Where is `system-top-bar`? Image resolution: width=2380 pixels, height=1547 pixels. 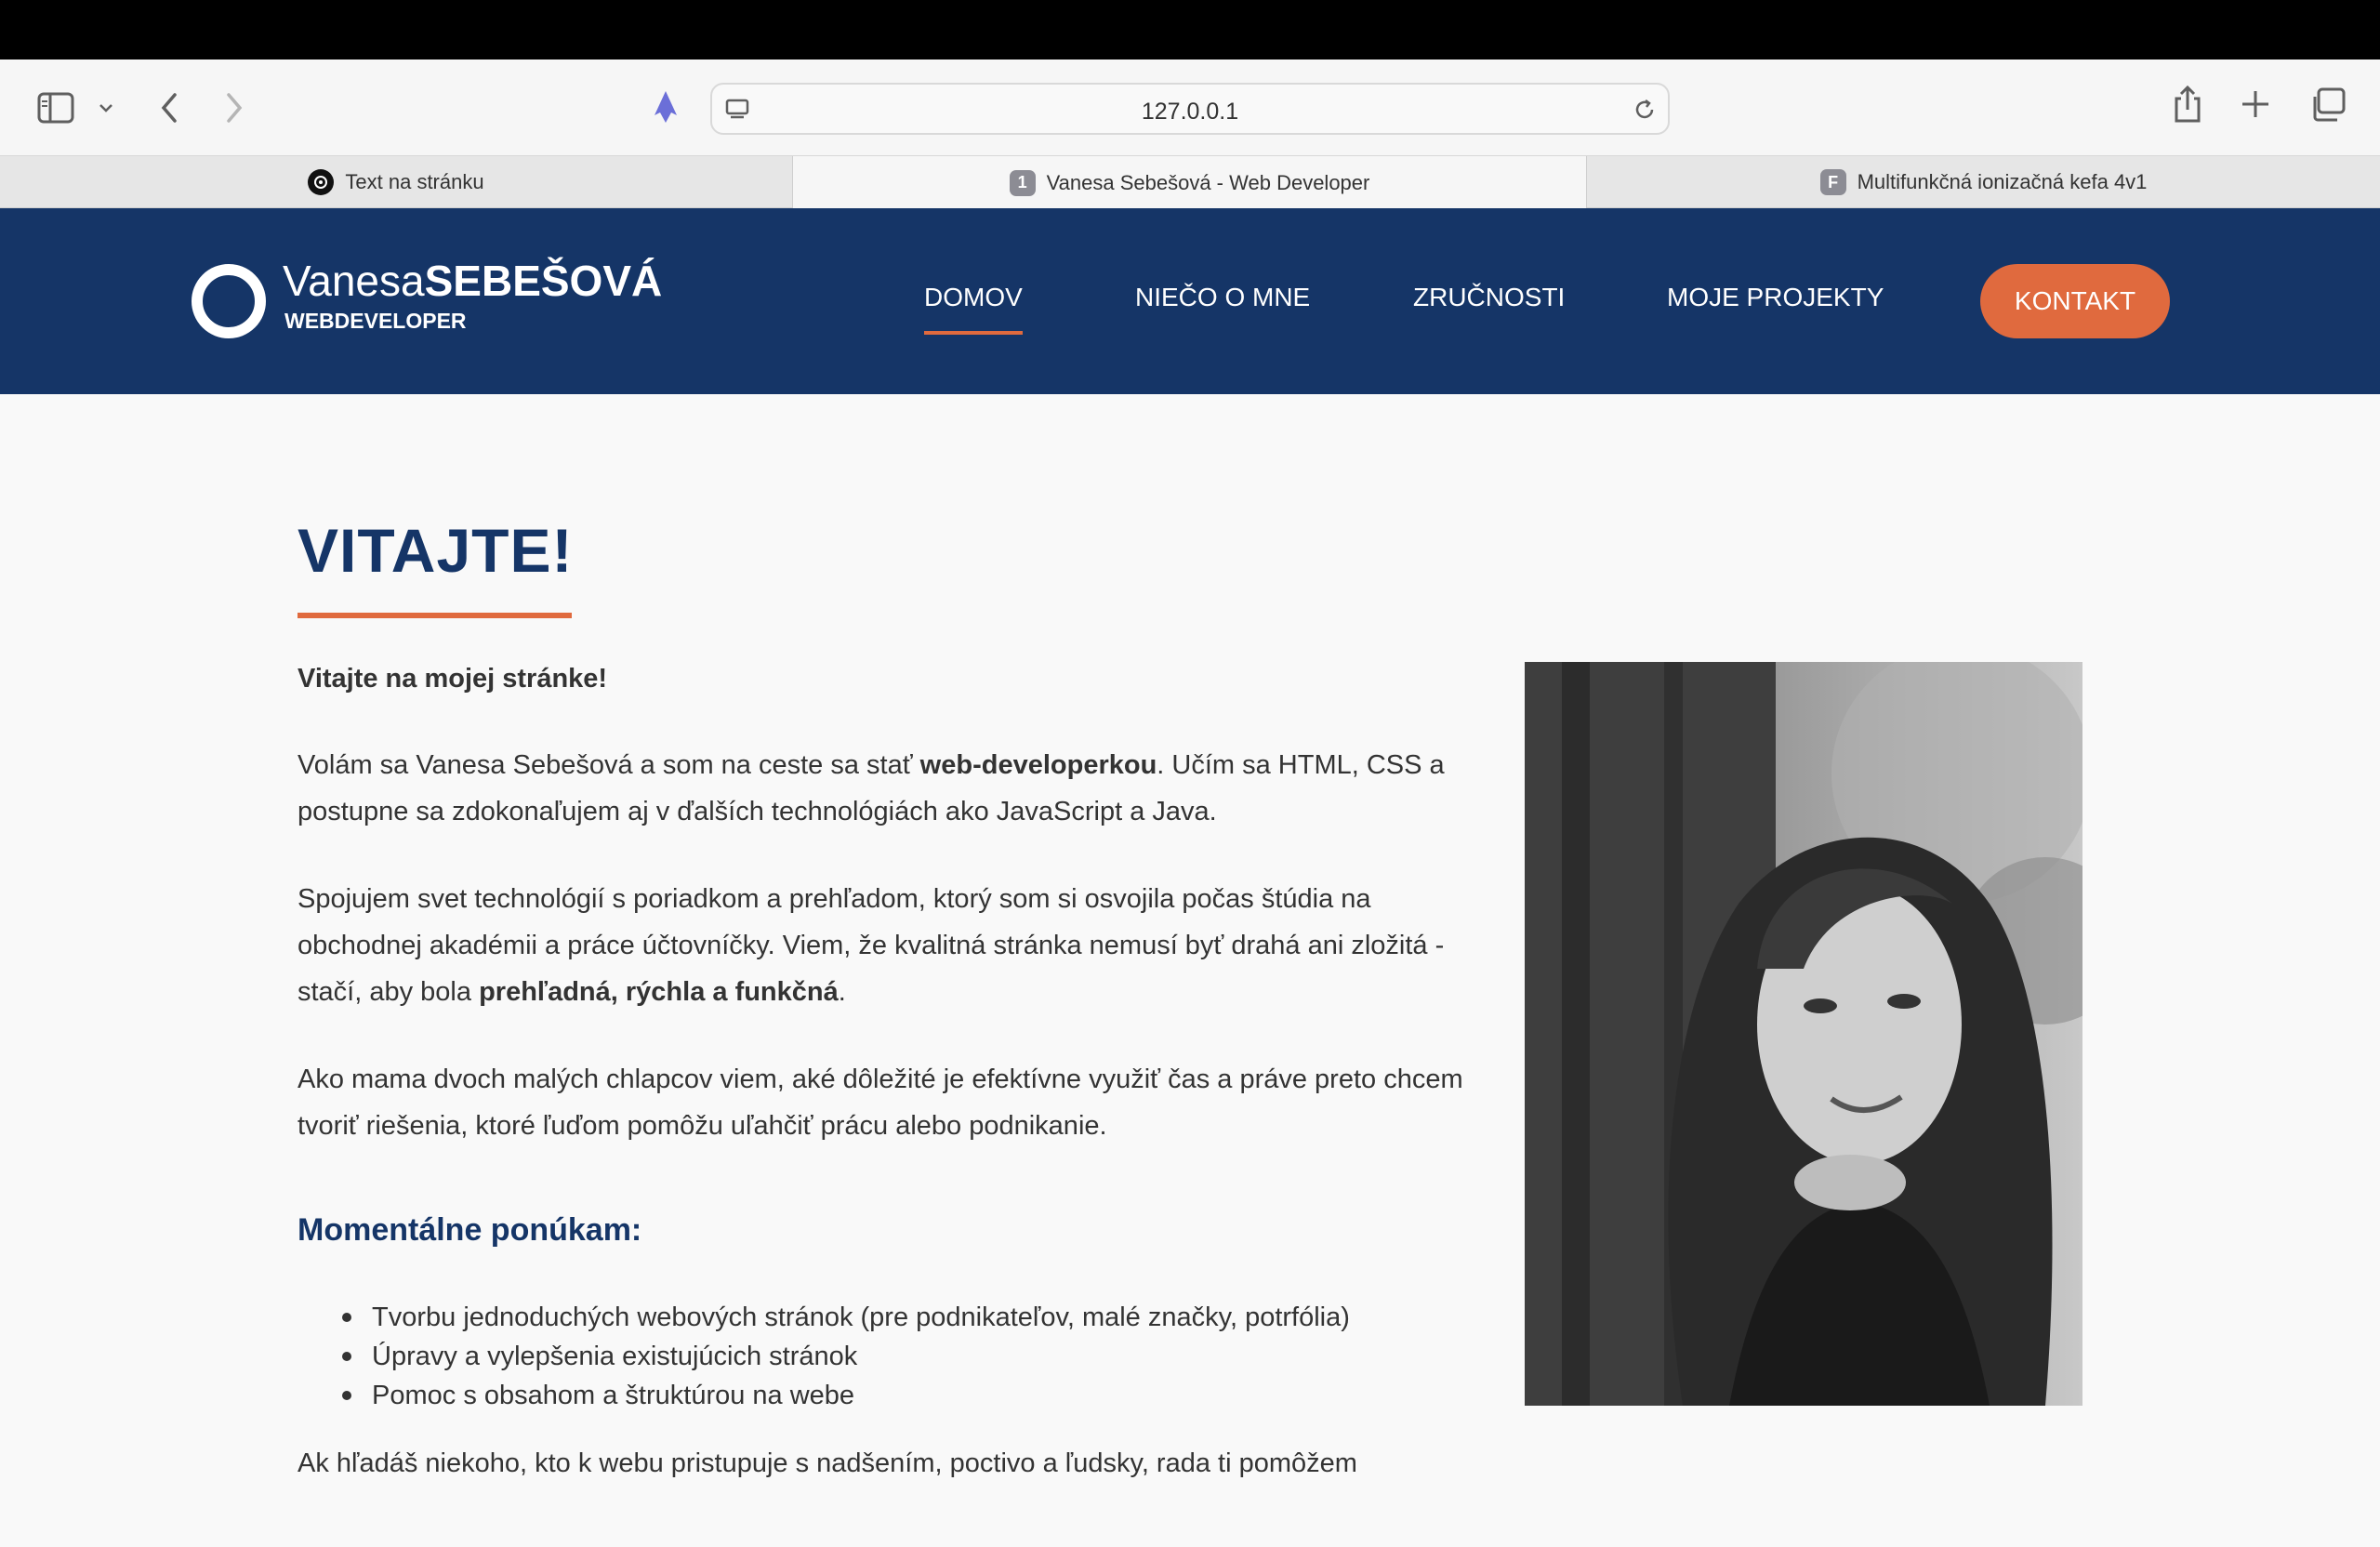 system-top-bar is located at coordinates (1190, 30).